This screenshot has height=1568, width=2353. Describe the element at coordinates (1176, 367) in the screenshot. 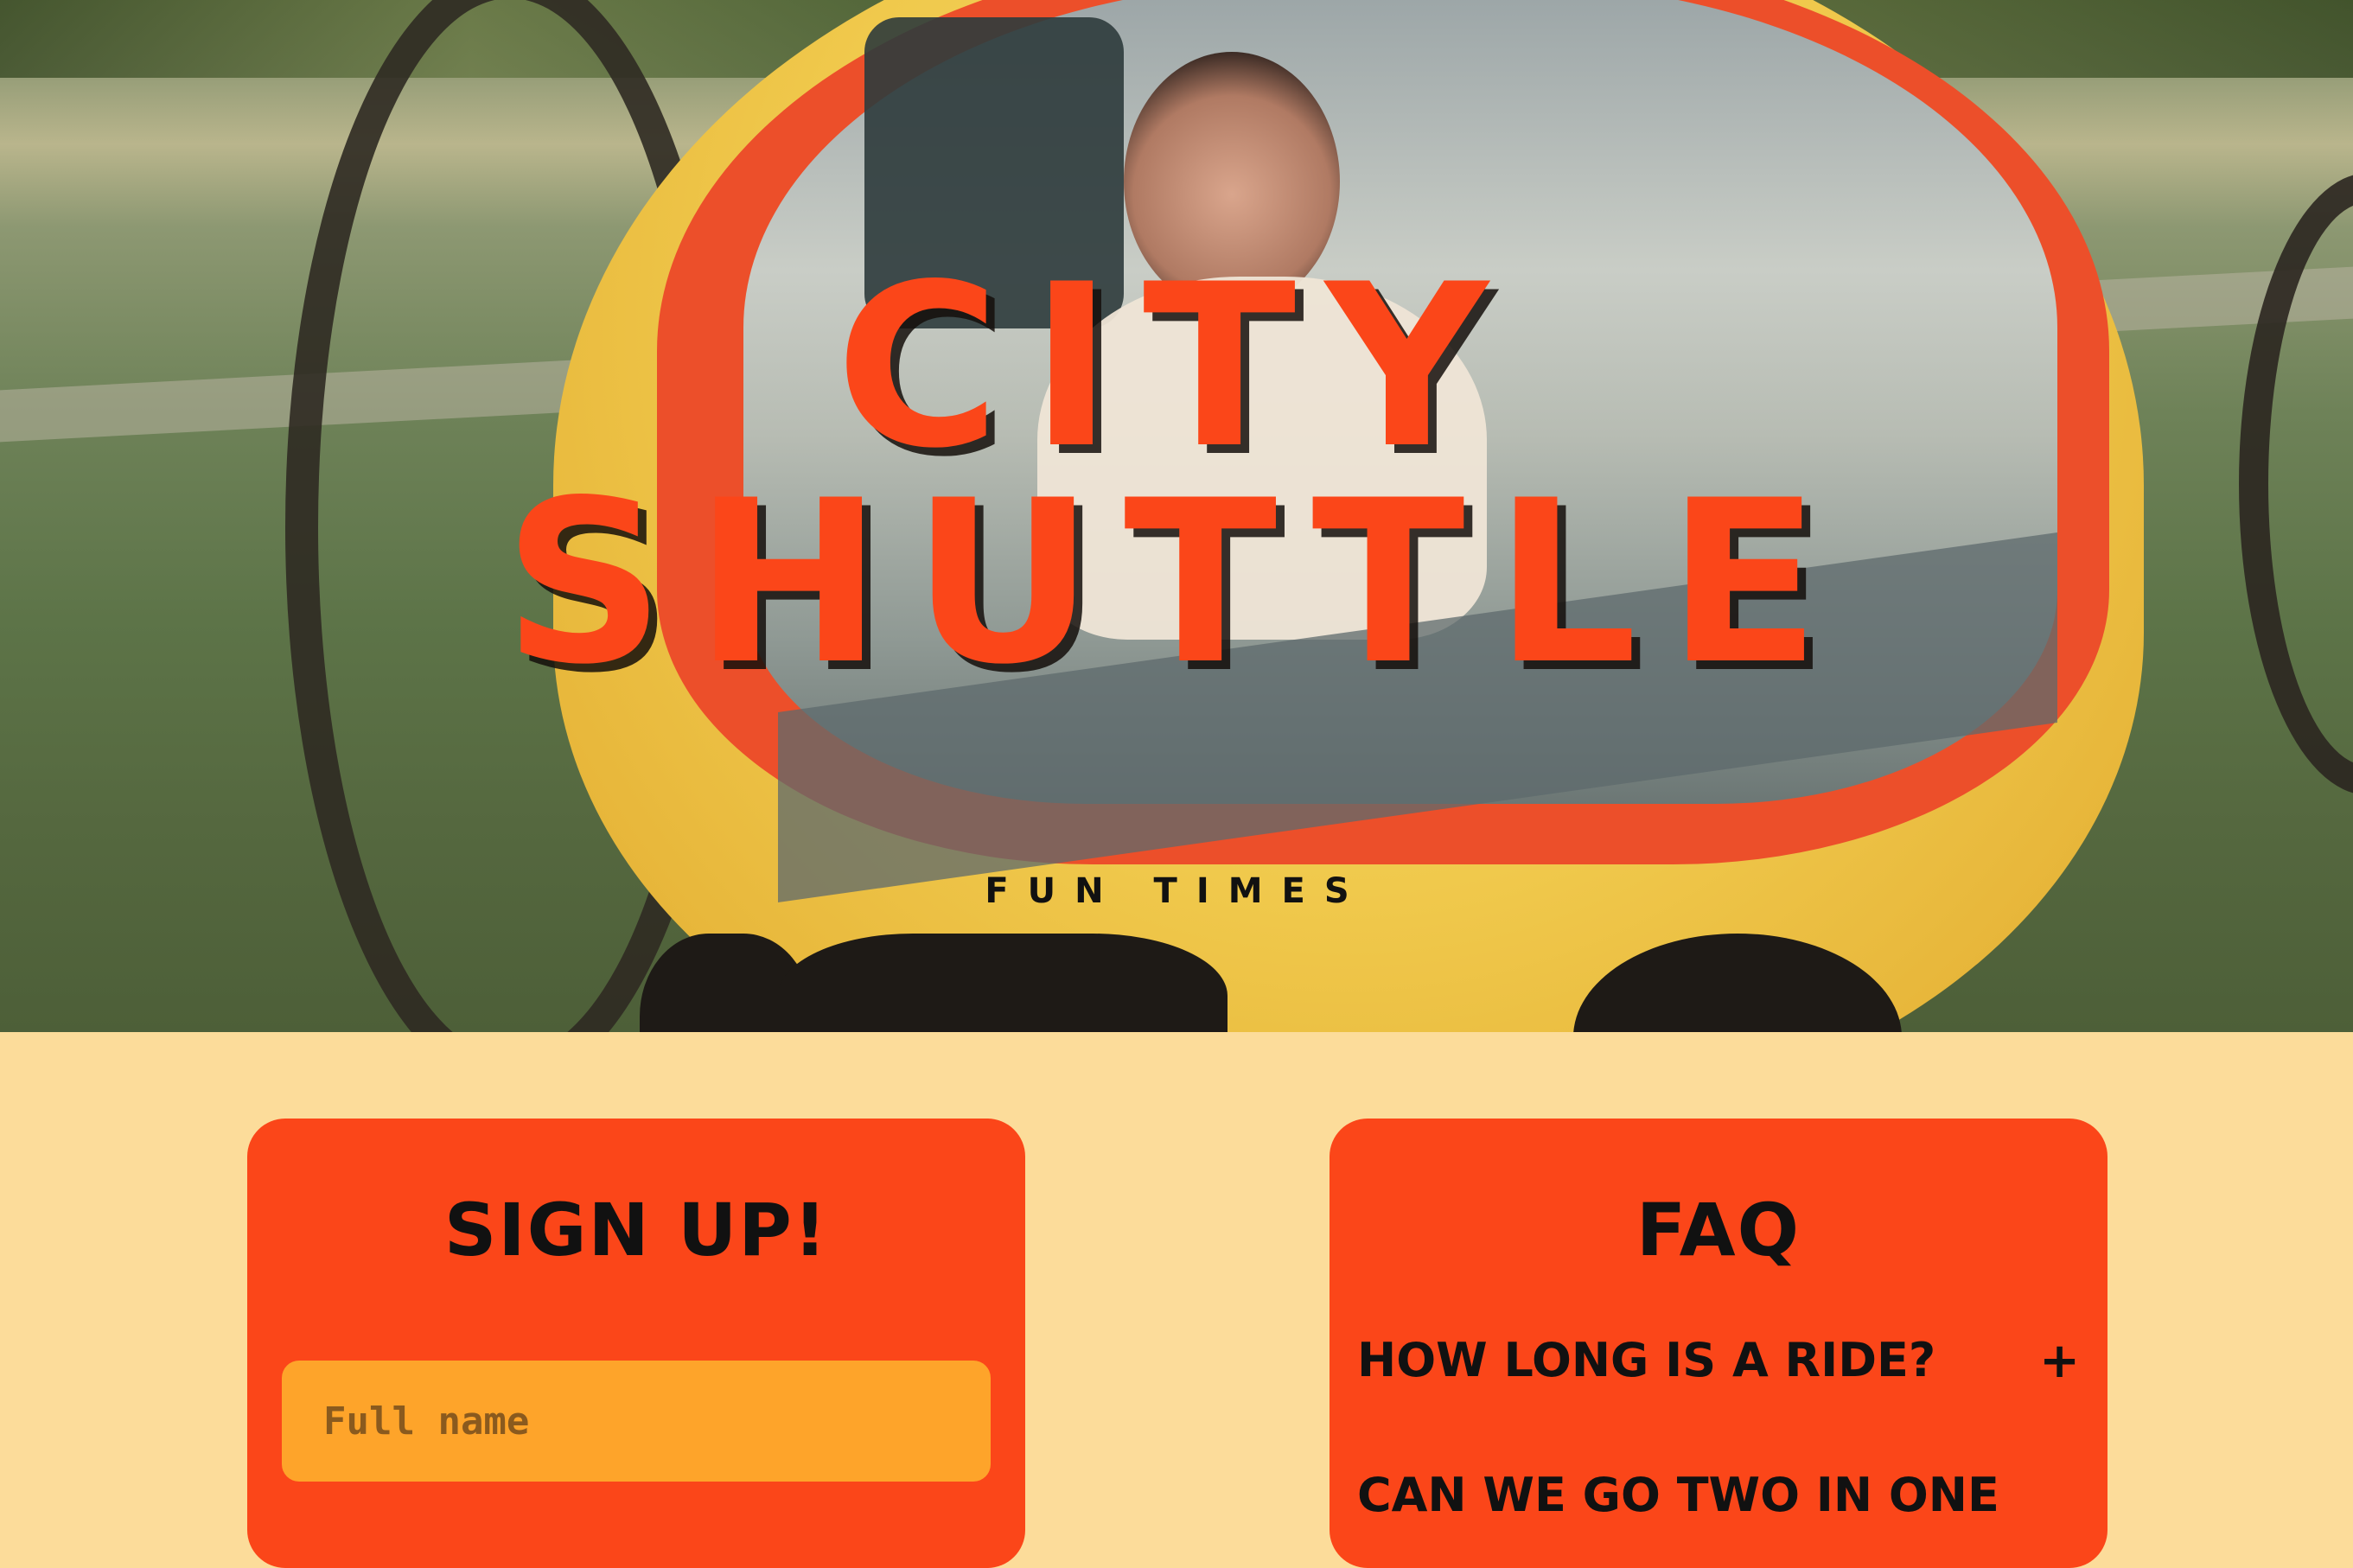

I see `hero-title-line-1: City` at that location.